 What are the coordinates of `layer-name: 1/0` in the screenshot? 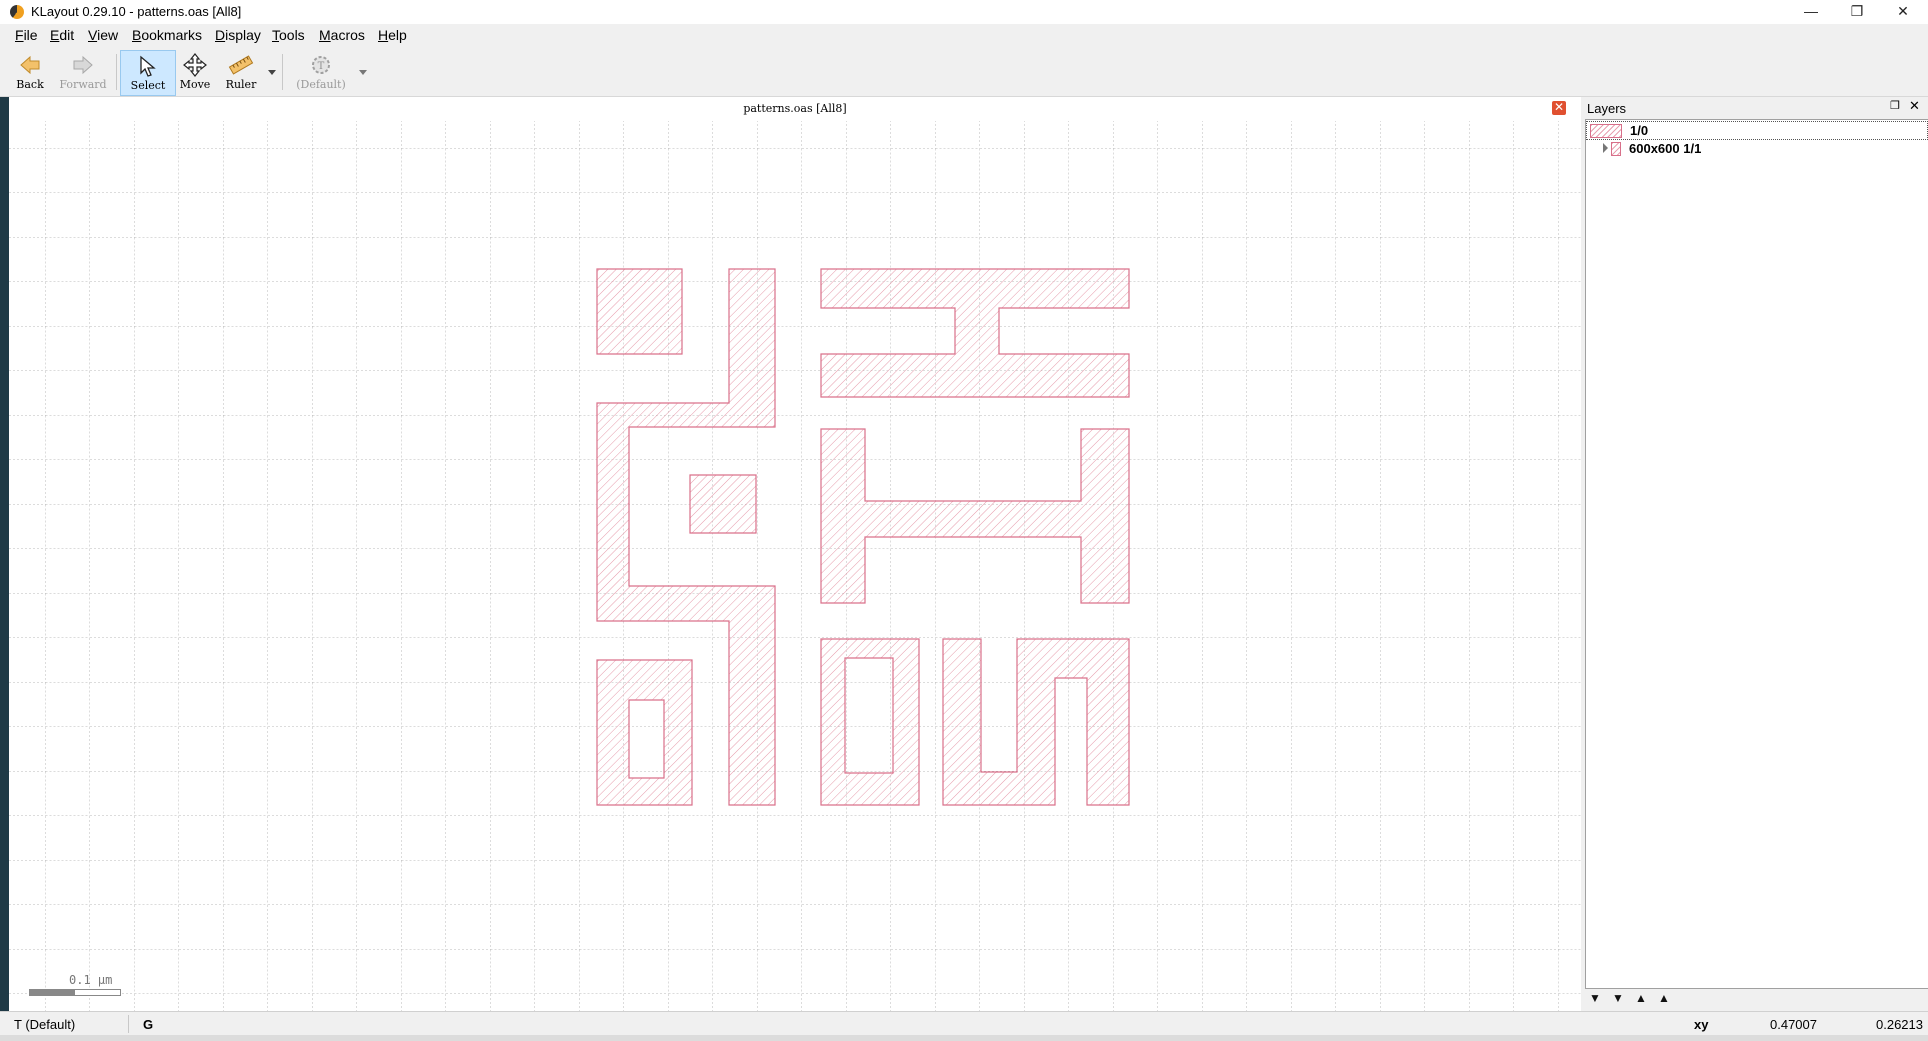 It's located at (1639, 130).